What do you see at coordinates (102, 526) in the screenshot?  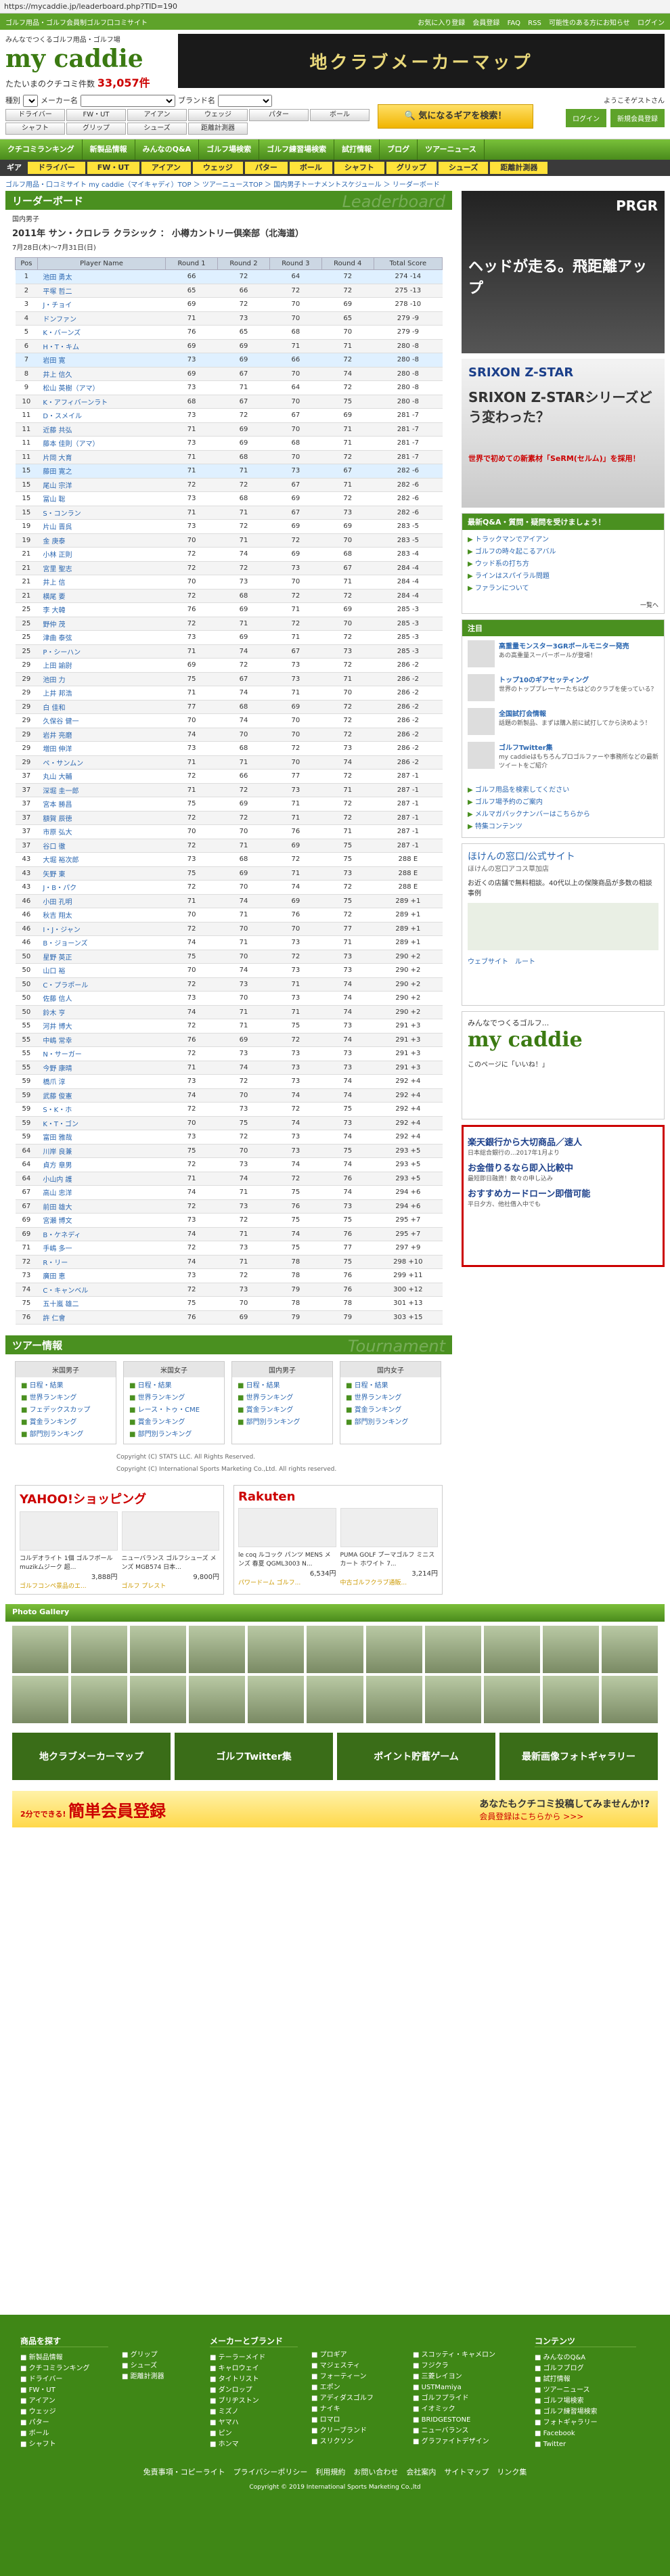 I see `player-name-link: 片山 晋呉` at bounding box center [102, 526].